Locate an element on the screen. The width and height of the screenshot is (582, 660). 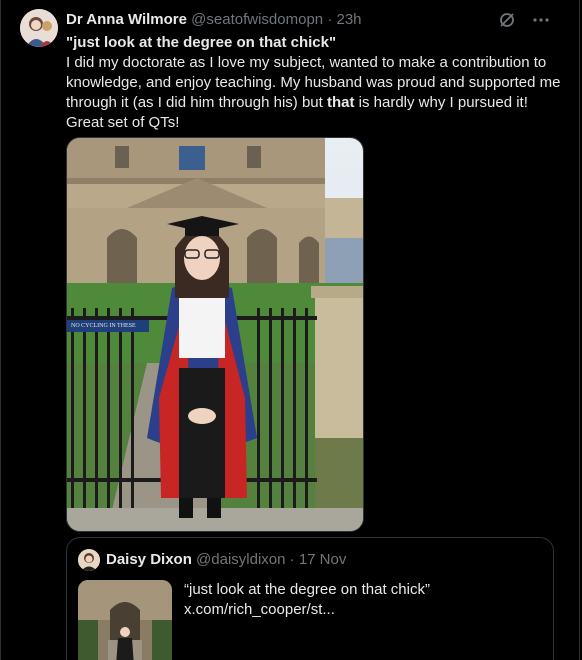
tweet-text-bold: that is located at coordinates (340, 102).